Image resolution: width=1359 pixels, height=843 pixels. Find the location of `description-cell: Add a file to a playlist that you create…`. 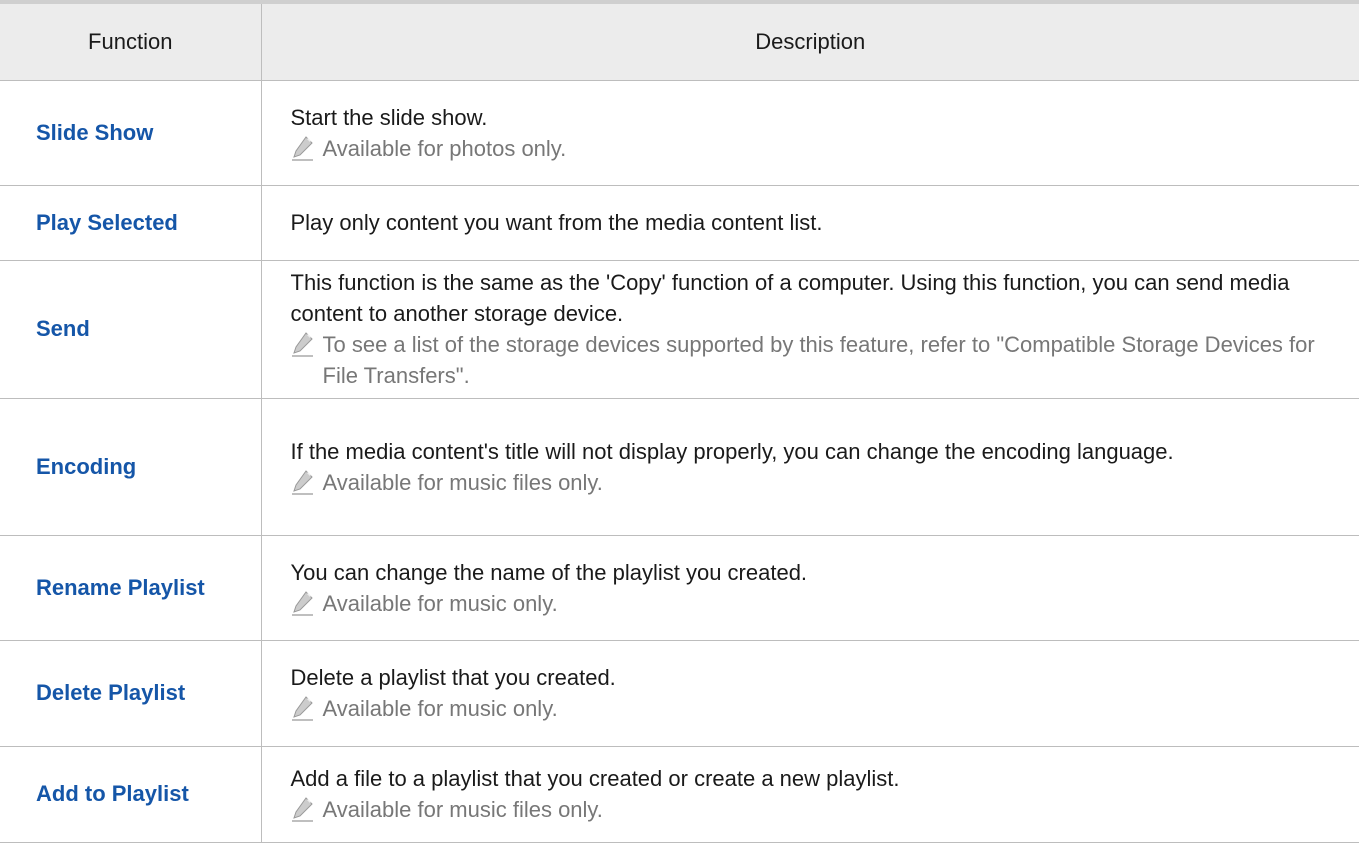

description-cell: Add a file to a playlist that you create… is located at coordinates (810, 794).